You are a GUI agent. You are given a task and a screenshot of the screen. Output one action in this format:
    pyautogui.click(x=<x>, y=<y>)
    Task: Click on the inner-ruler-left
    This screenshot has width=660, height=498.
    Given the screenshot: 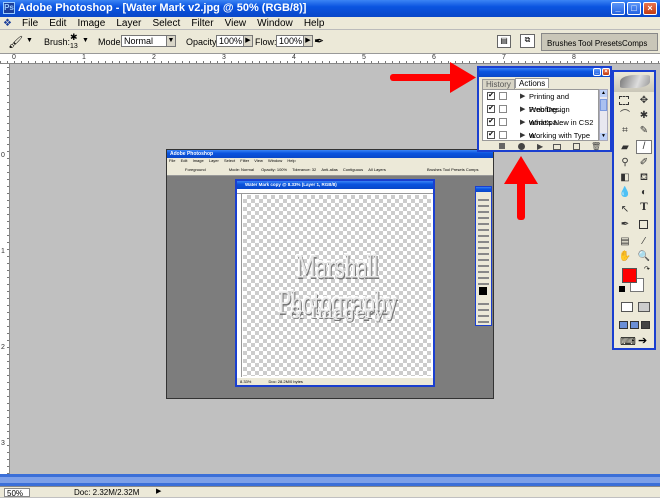 What is the action you would take?
    pyautogui.click(x=239, y=285)
    